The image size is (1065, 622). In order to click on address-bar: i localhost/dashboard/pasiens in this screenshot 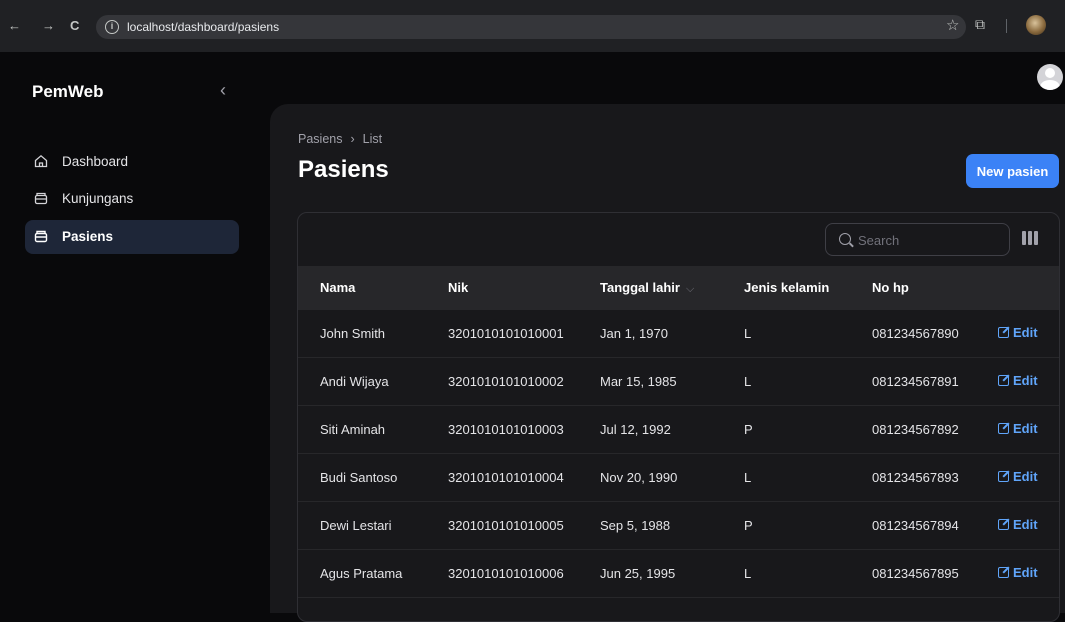, I will do `click(531, 27)`.